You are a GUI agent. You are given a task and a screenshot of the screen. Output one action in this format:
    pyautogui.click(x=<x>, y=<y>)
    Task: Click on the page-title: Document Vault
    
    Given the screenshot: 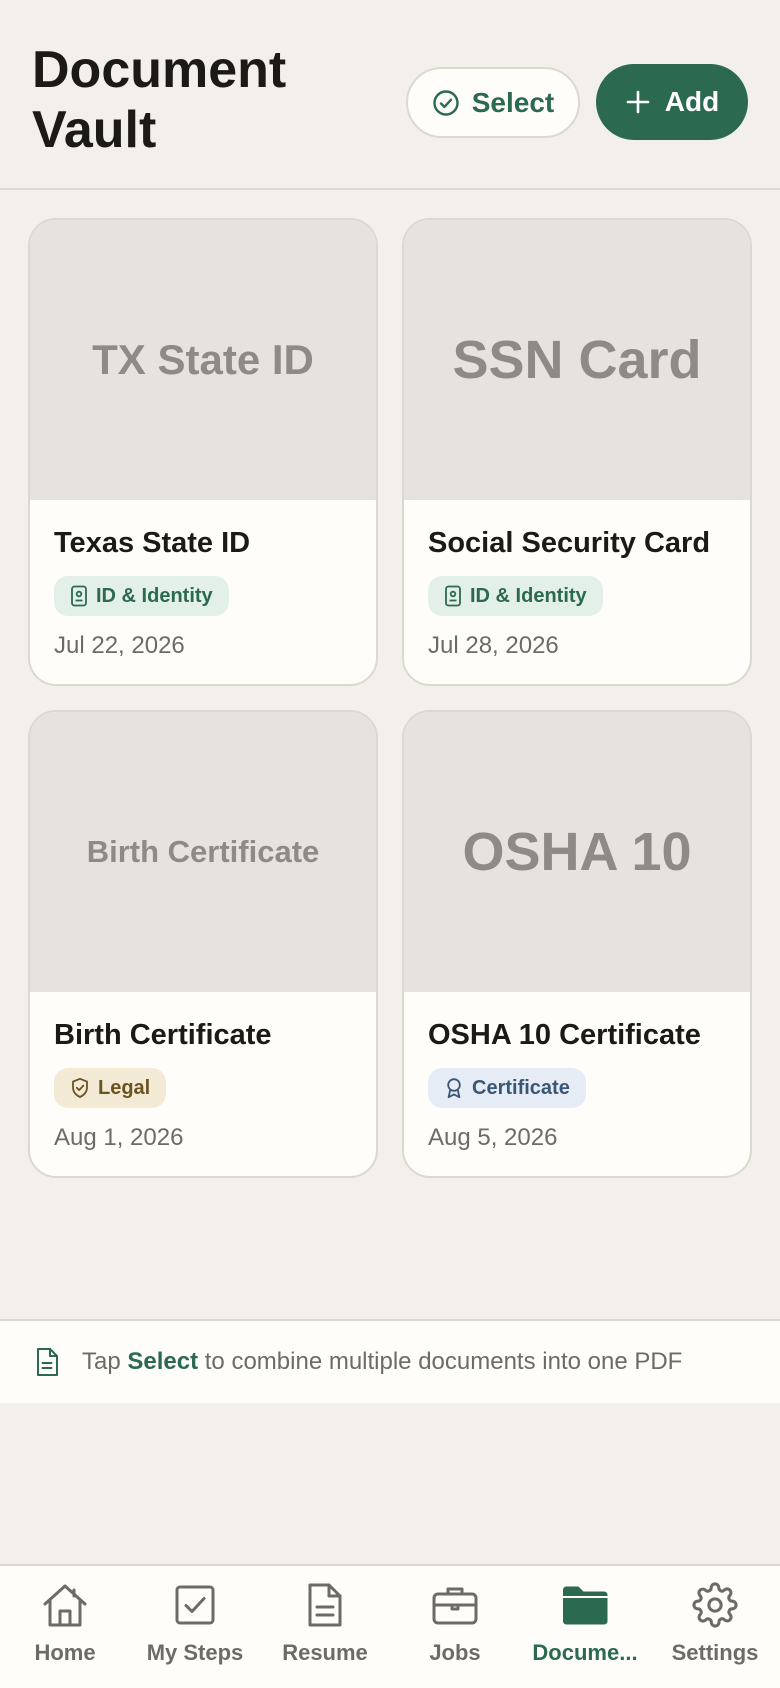 What is the action you would take?
    pyautogui.click(x=159, y=100)
    